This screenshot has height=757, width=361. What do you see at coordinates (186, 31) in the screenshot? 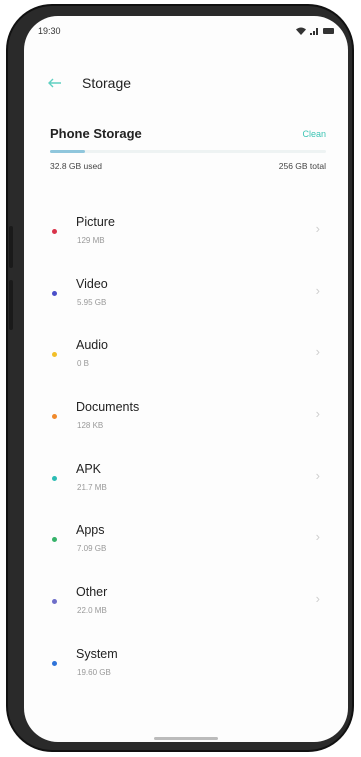
I see `status-bar: 19:30` at bounding box center [186, 31].